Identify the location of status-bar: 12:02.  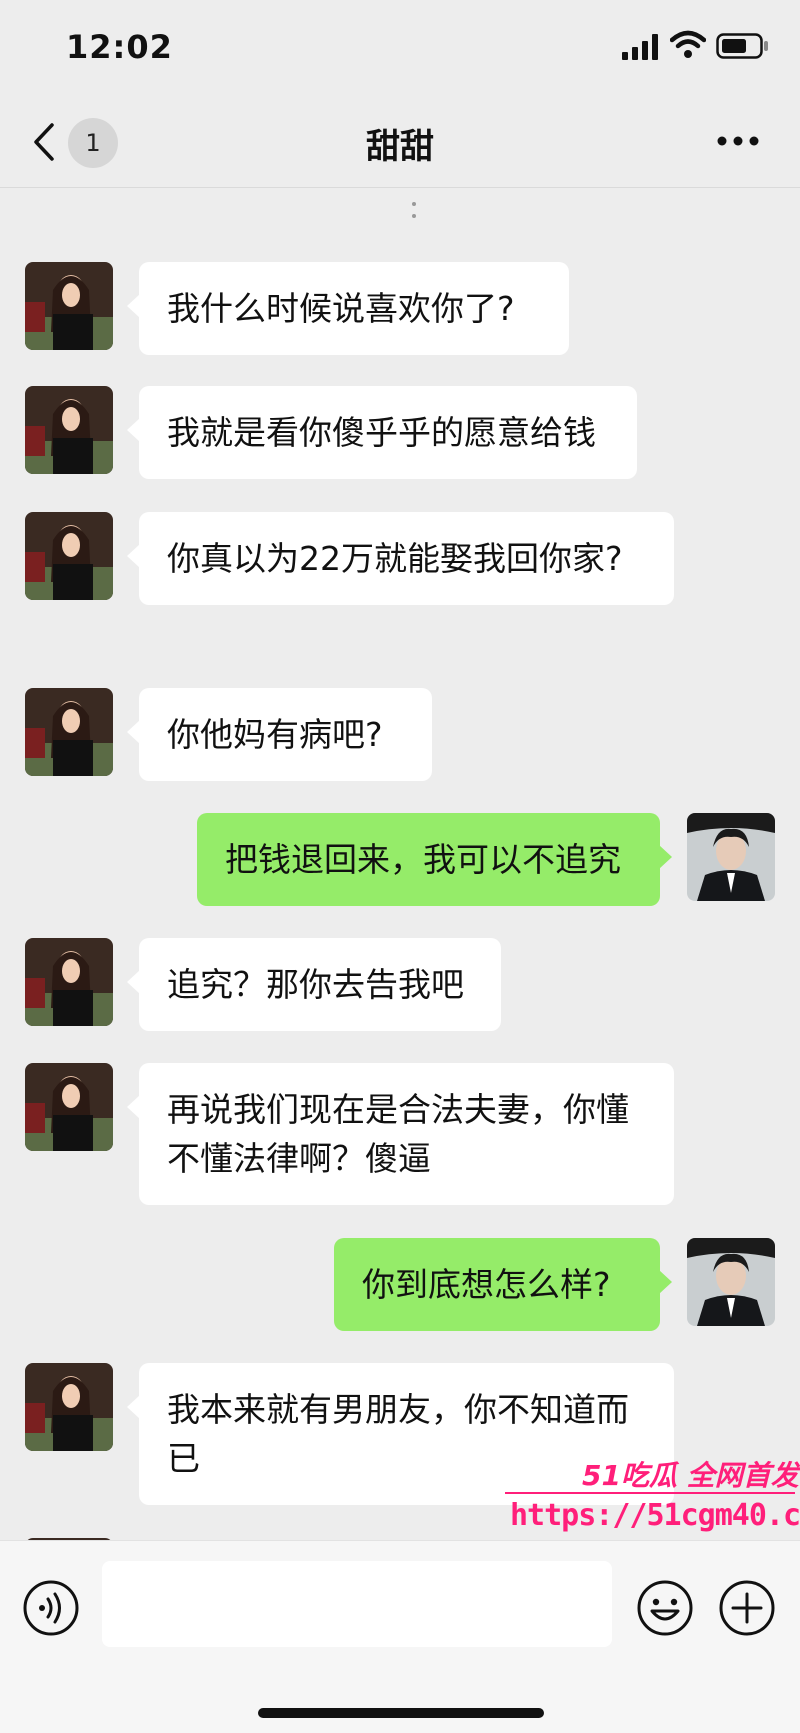
(400, 47).